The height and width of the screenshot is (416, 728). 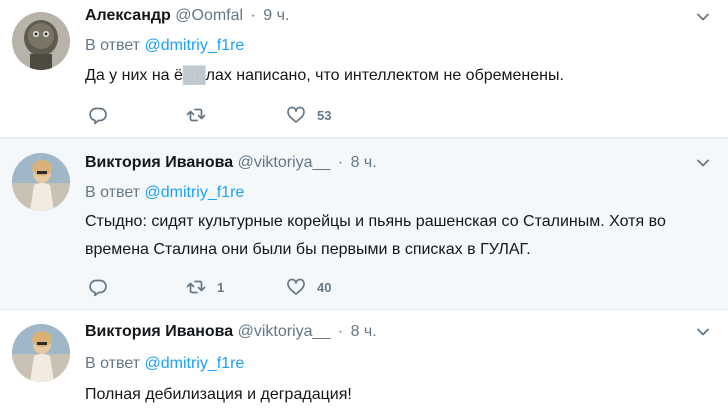 What do you see at coordinates (324, 115) in the screenshot?
I see `like-count: 53` at bounding box center [324, 115].